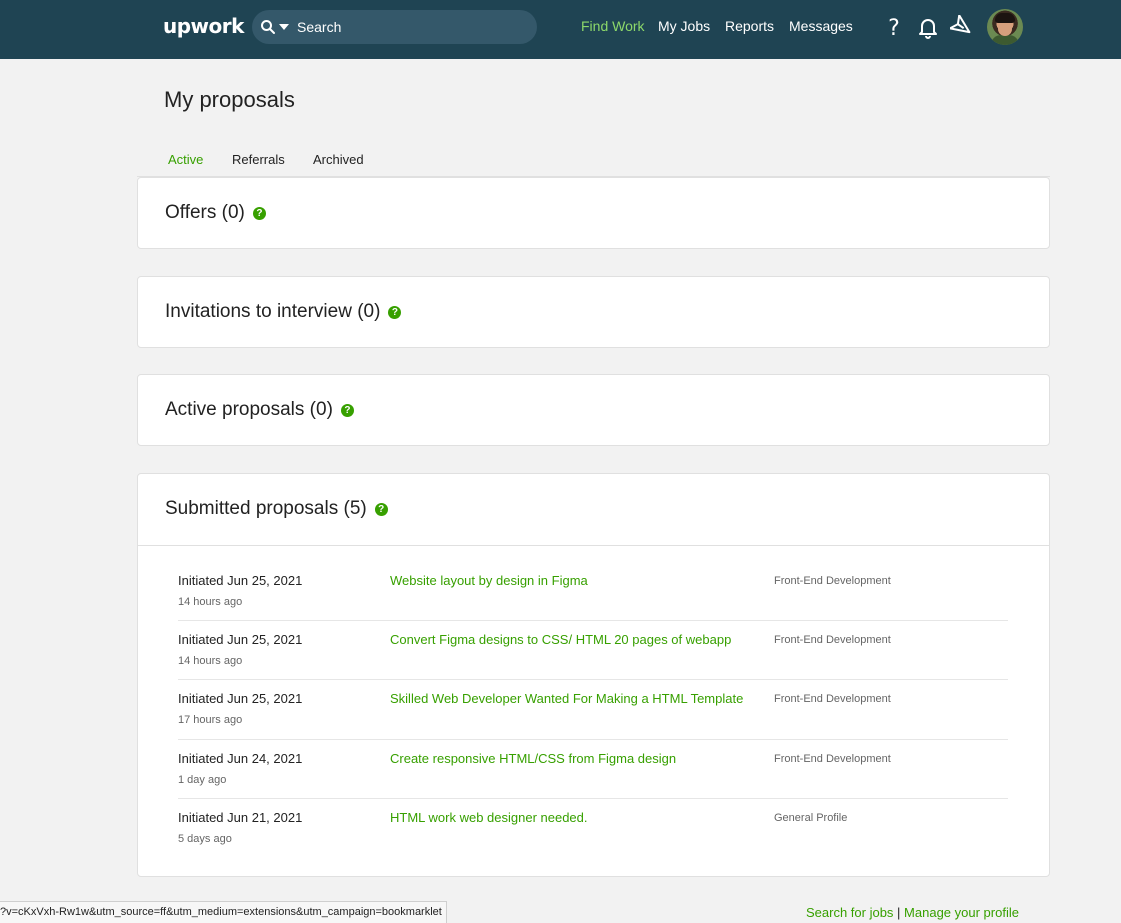  I want to click on time-ago: 1 day ago, so click(202, 780).